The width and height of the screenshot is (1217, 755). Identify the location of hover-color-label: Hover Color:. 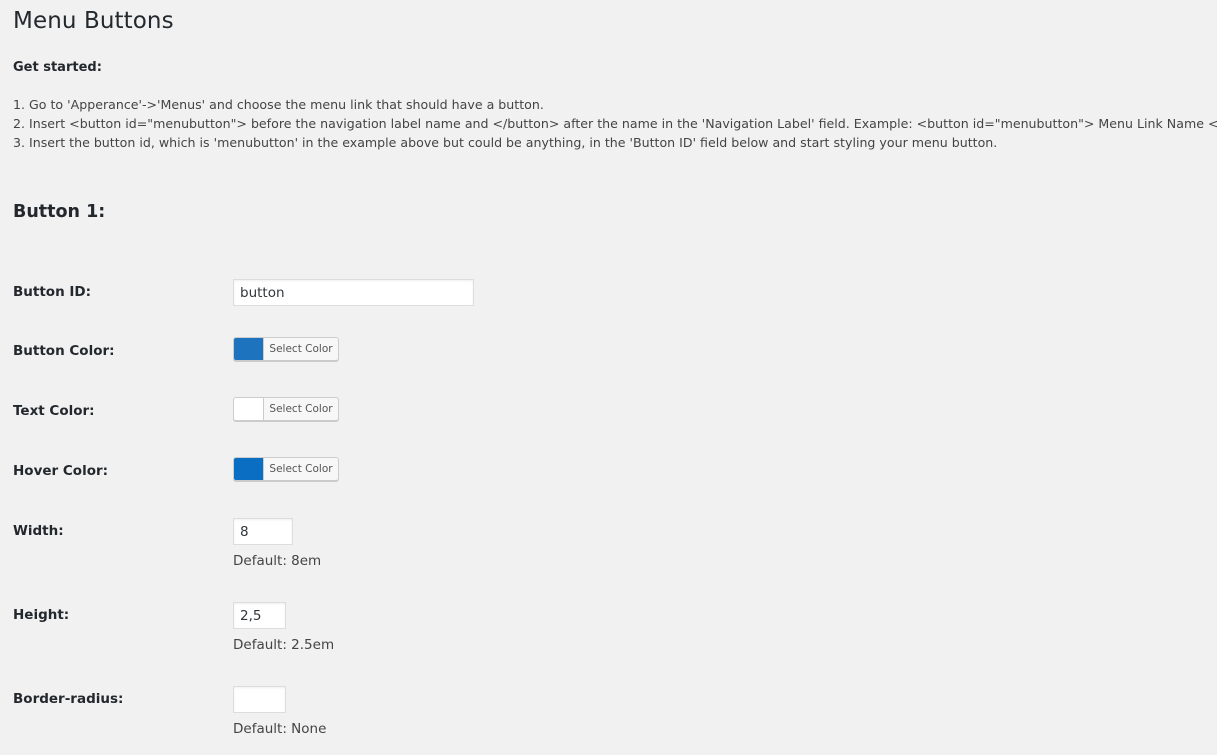
(61, 471).